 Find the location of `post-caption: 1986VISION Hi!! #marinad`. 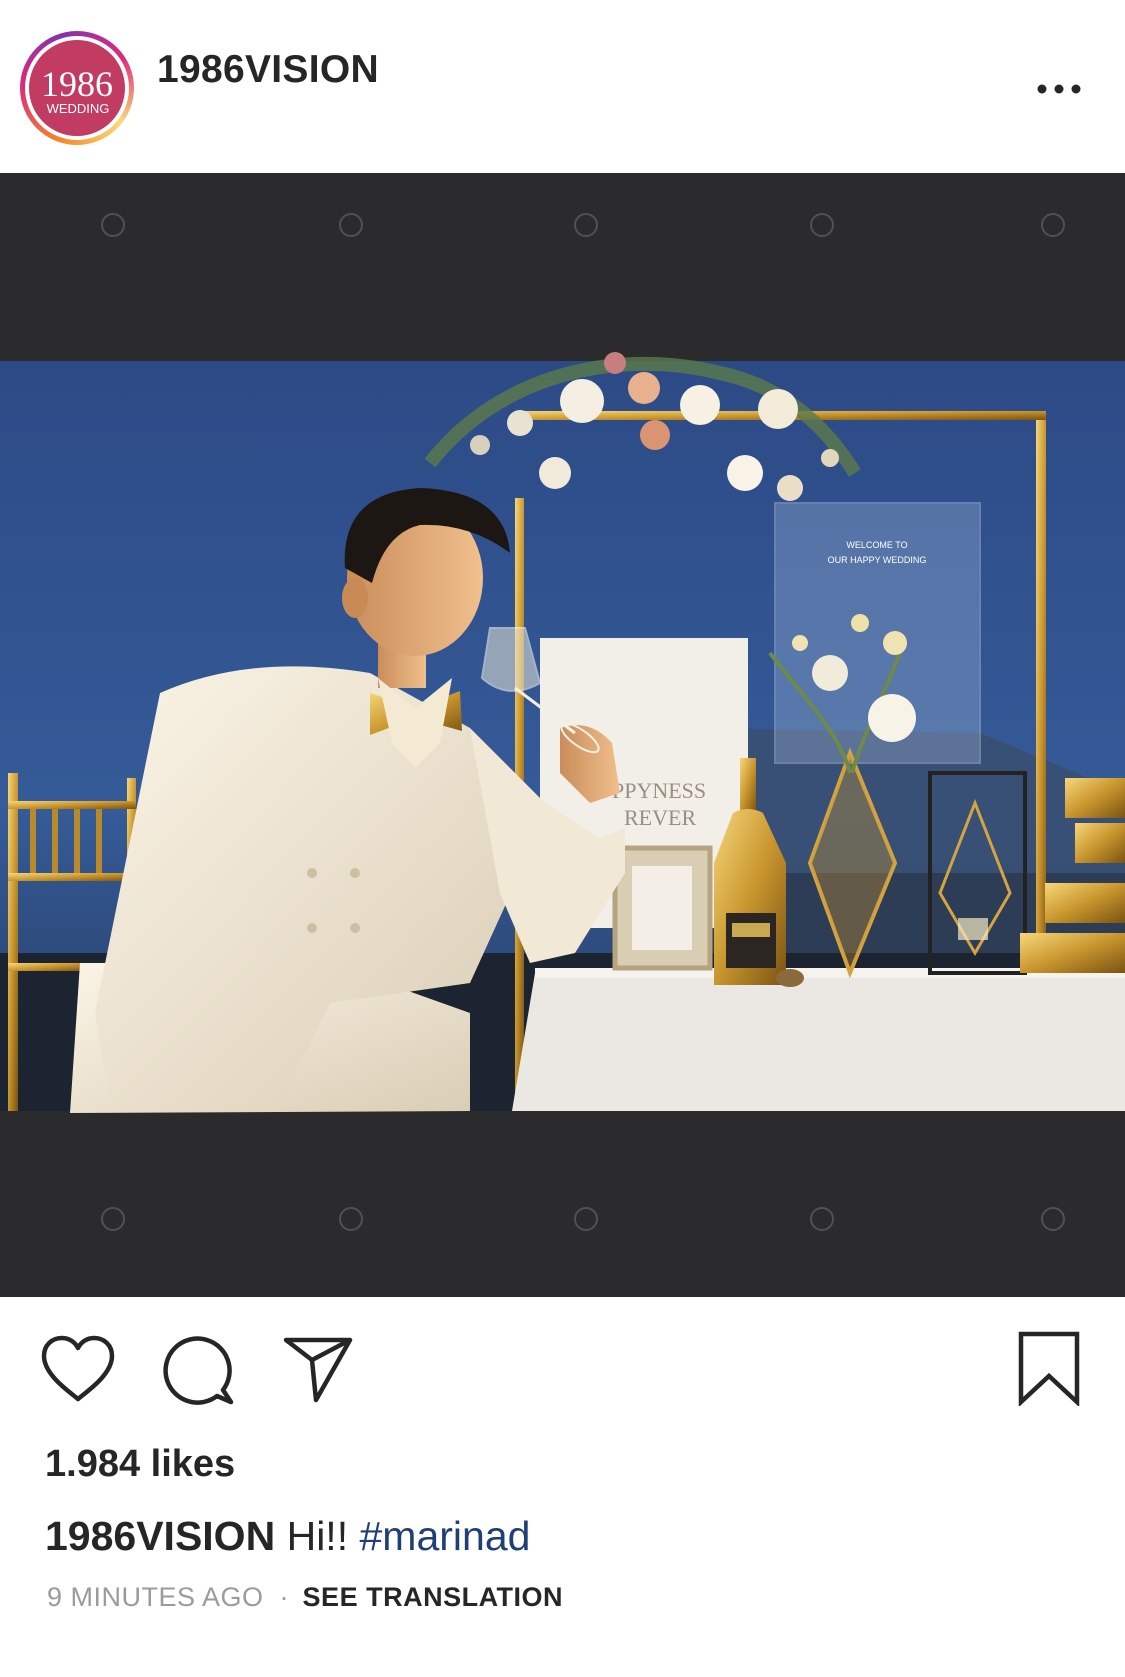

post-caption: 1986VISION Hi!! #marinad is located at coordinates (287, 1536).